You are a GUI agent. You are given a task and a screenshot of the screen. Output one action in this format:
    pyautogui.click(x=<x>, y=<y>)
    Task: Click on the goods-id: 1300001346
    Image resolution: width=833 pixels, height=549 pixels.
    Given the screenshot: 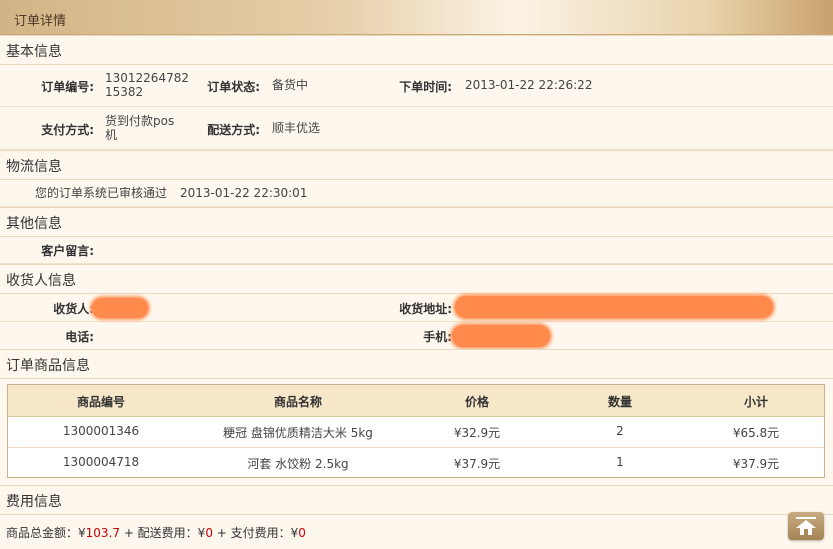 What is the action you would take?
    pyautogui.click(x=101, y=431)
    